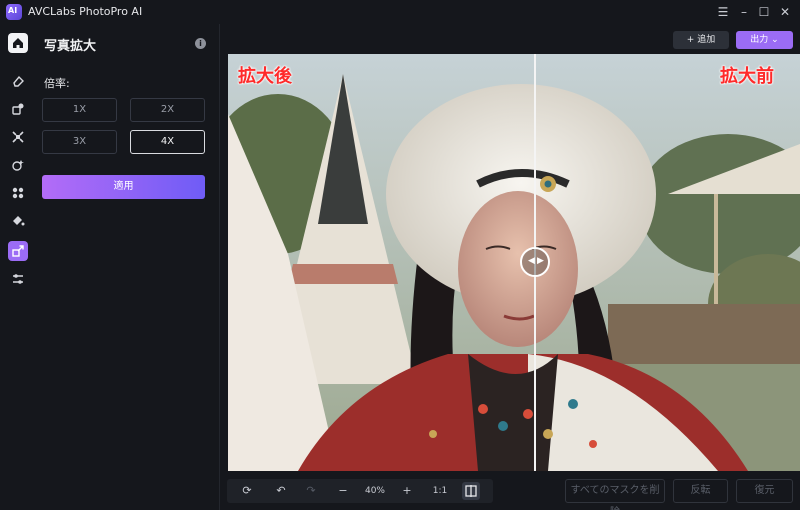 This screenshot has width=800, height=510. I want to click on app-logo: AI, so click(14, 12).